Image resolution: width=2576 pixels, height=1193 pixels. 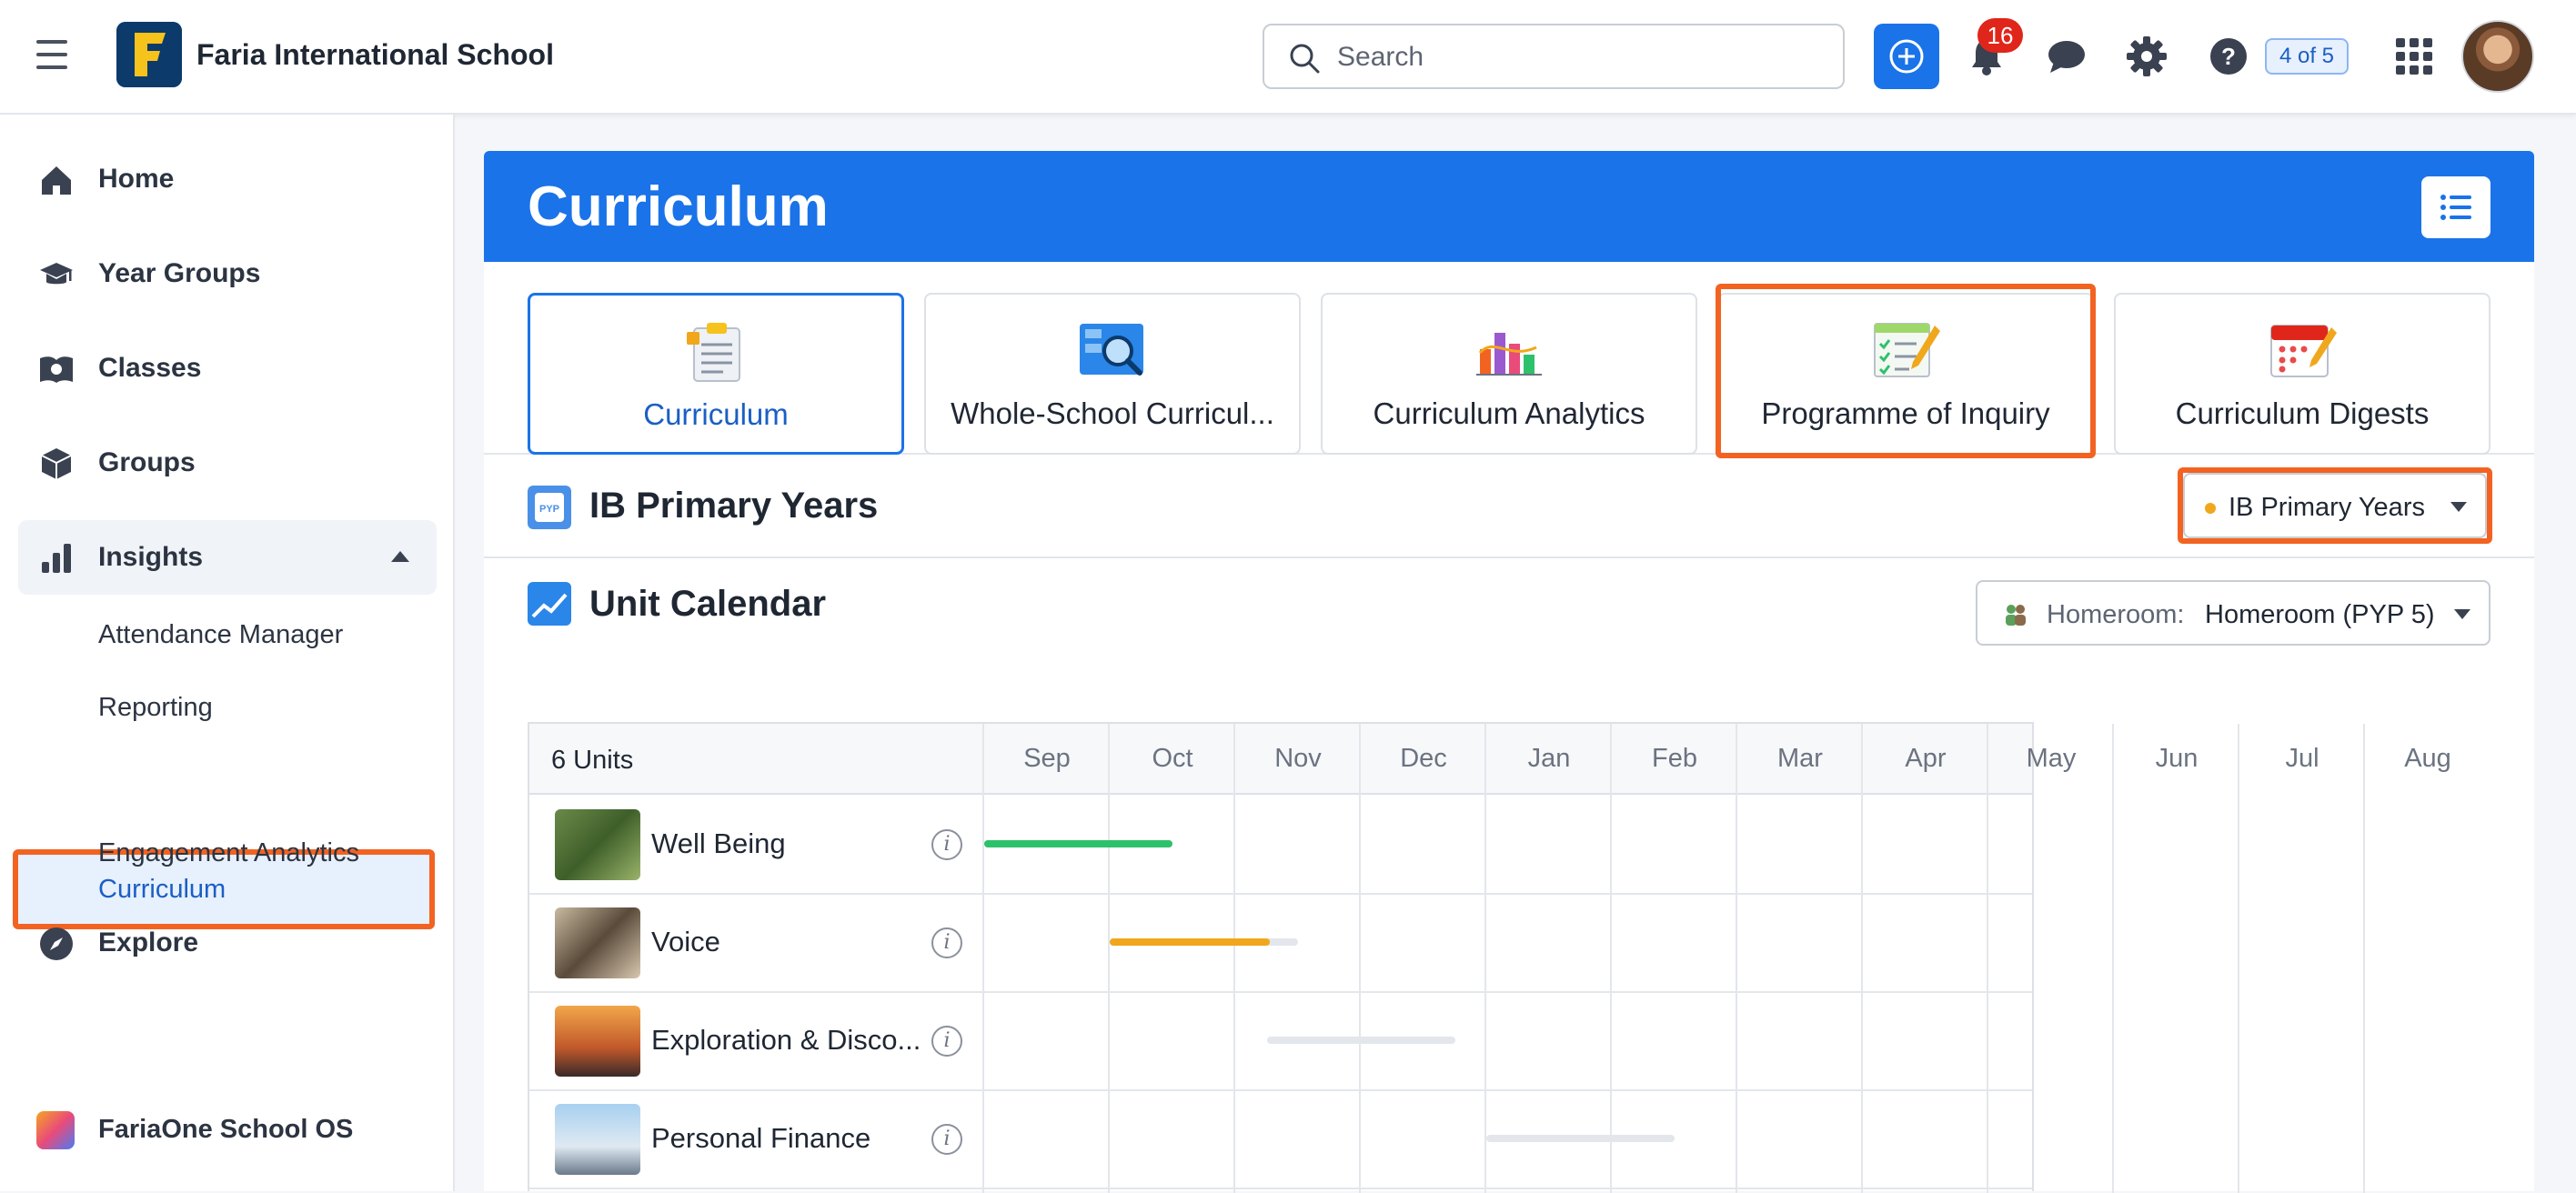 I want to click on gear-icon, so click(x=2146, y=56).